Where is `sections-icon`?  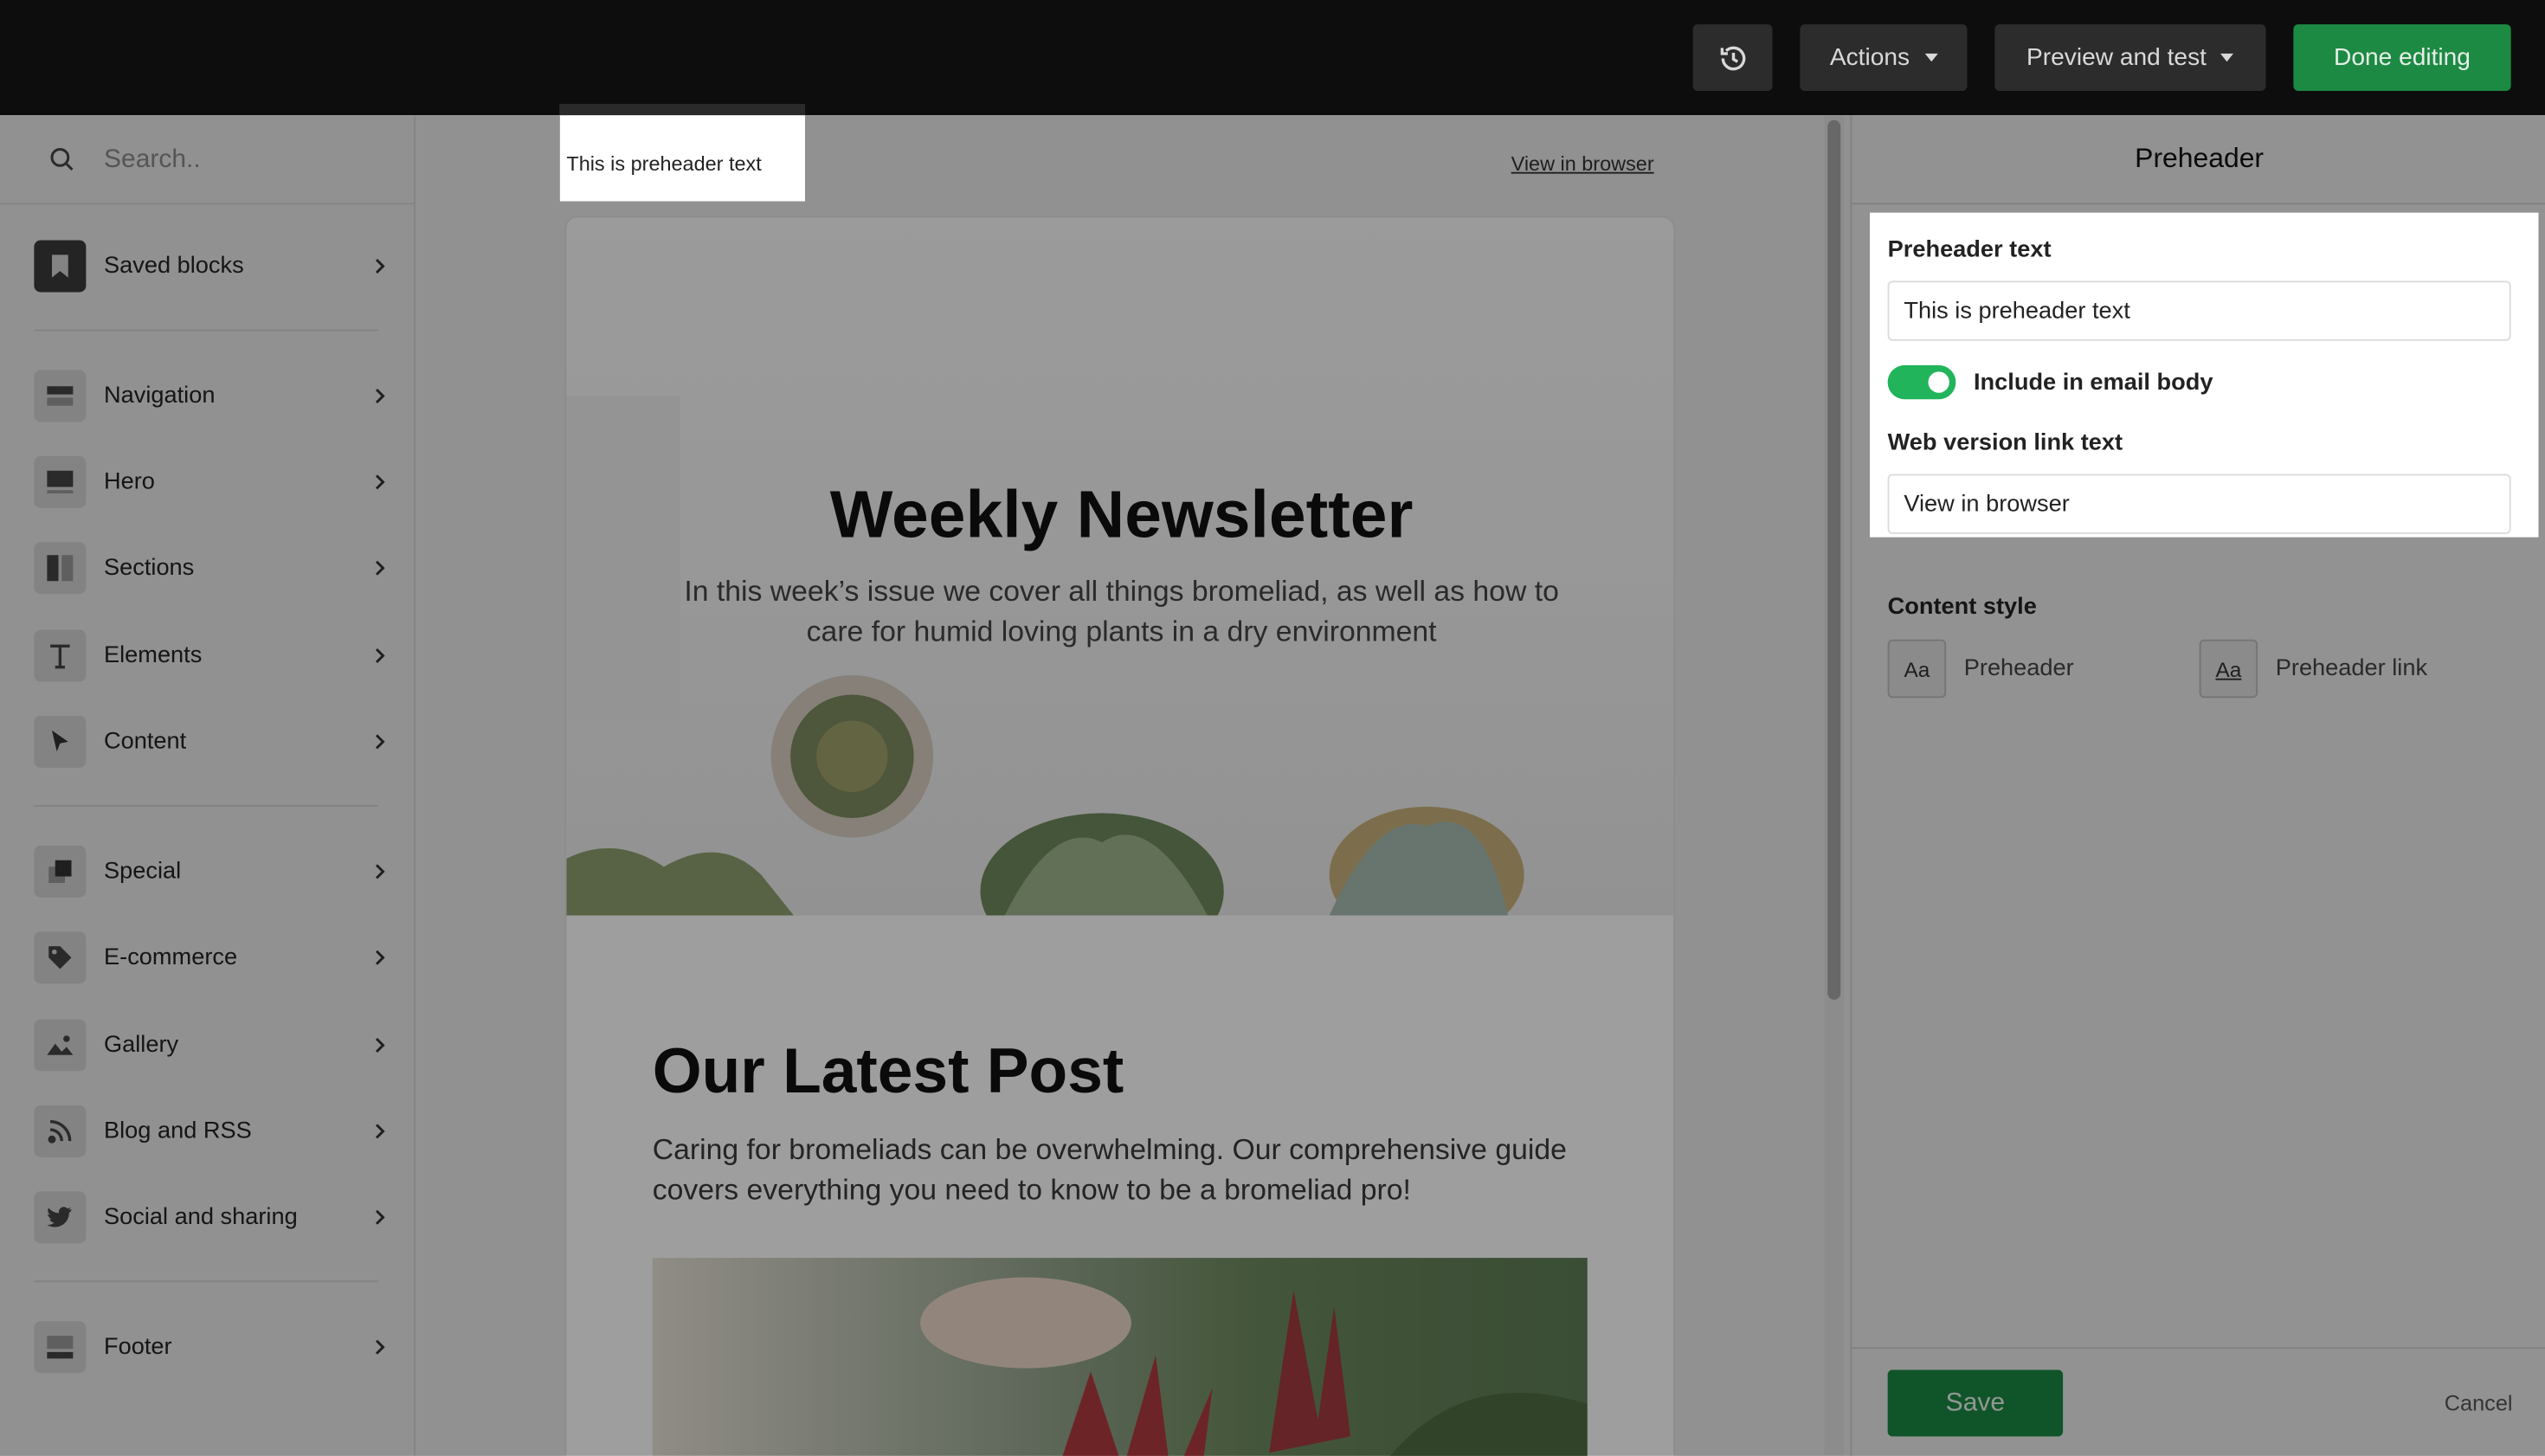 sections-icon is located at coordinates (61, 568).